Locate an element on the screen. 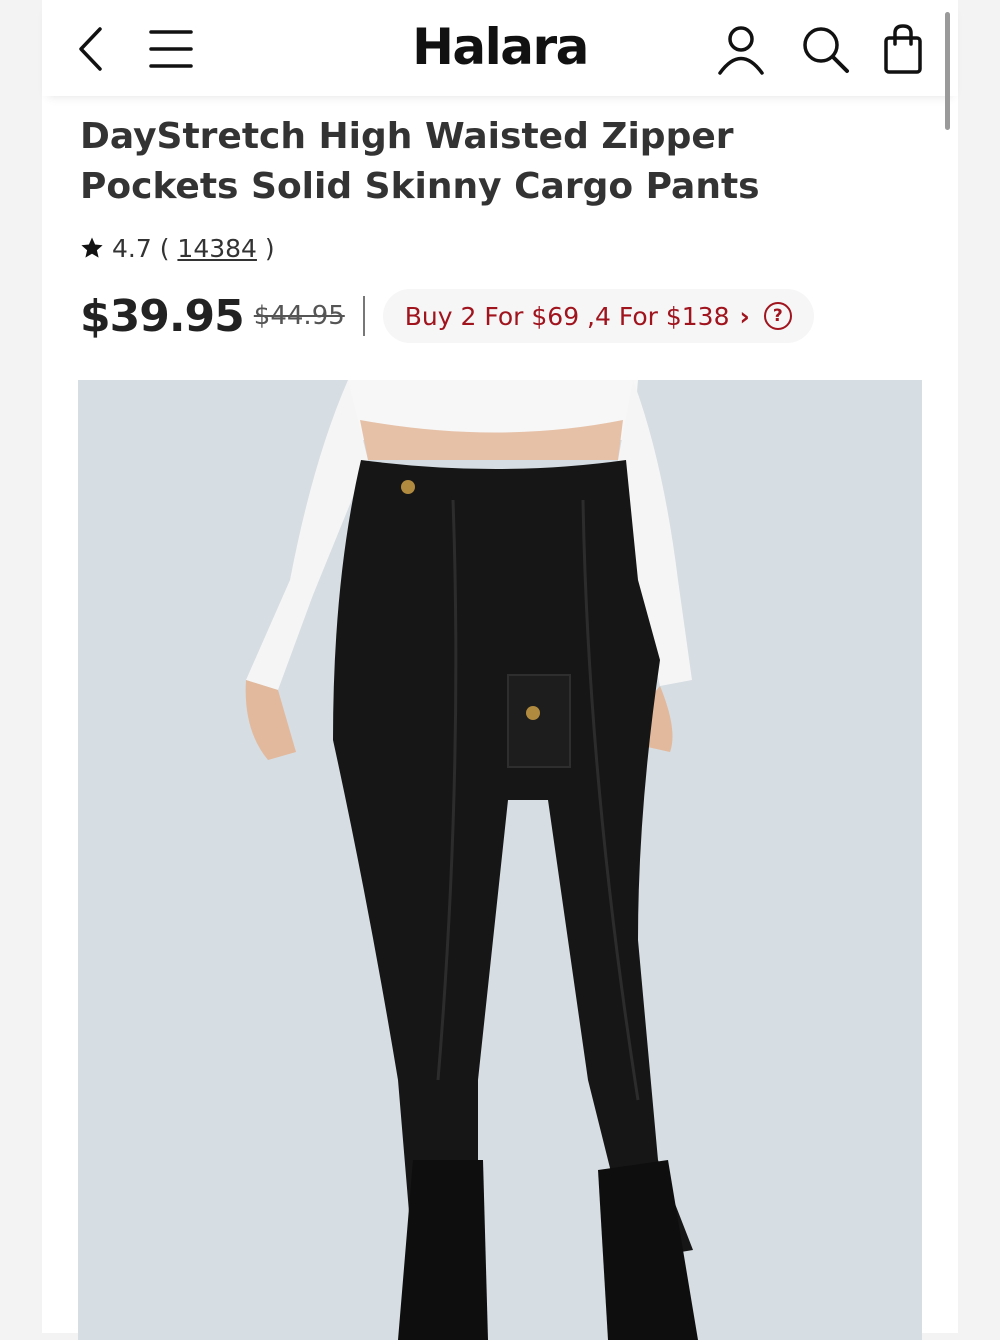 The height and width of the screenshot is (1340, 1000). rating-value: 4.7 is located at coordinates (132, 248).